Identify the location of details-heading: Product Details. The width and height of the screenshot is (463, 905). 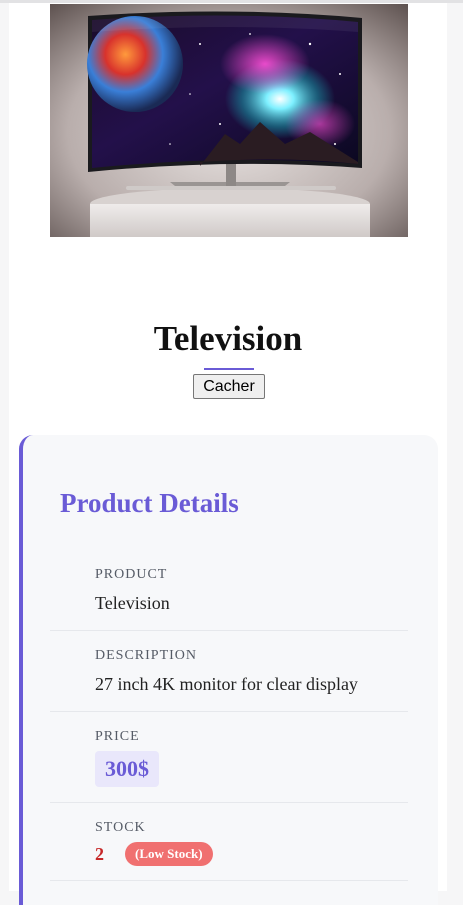
(149, 503).